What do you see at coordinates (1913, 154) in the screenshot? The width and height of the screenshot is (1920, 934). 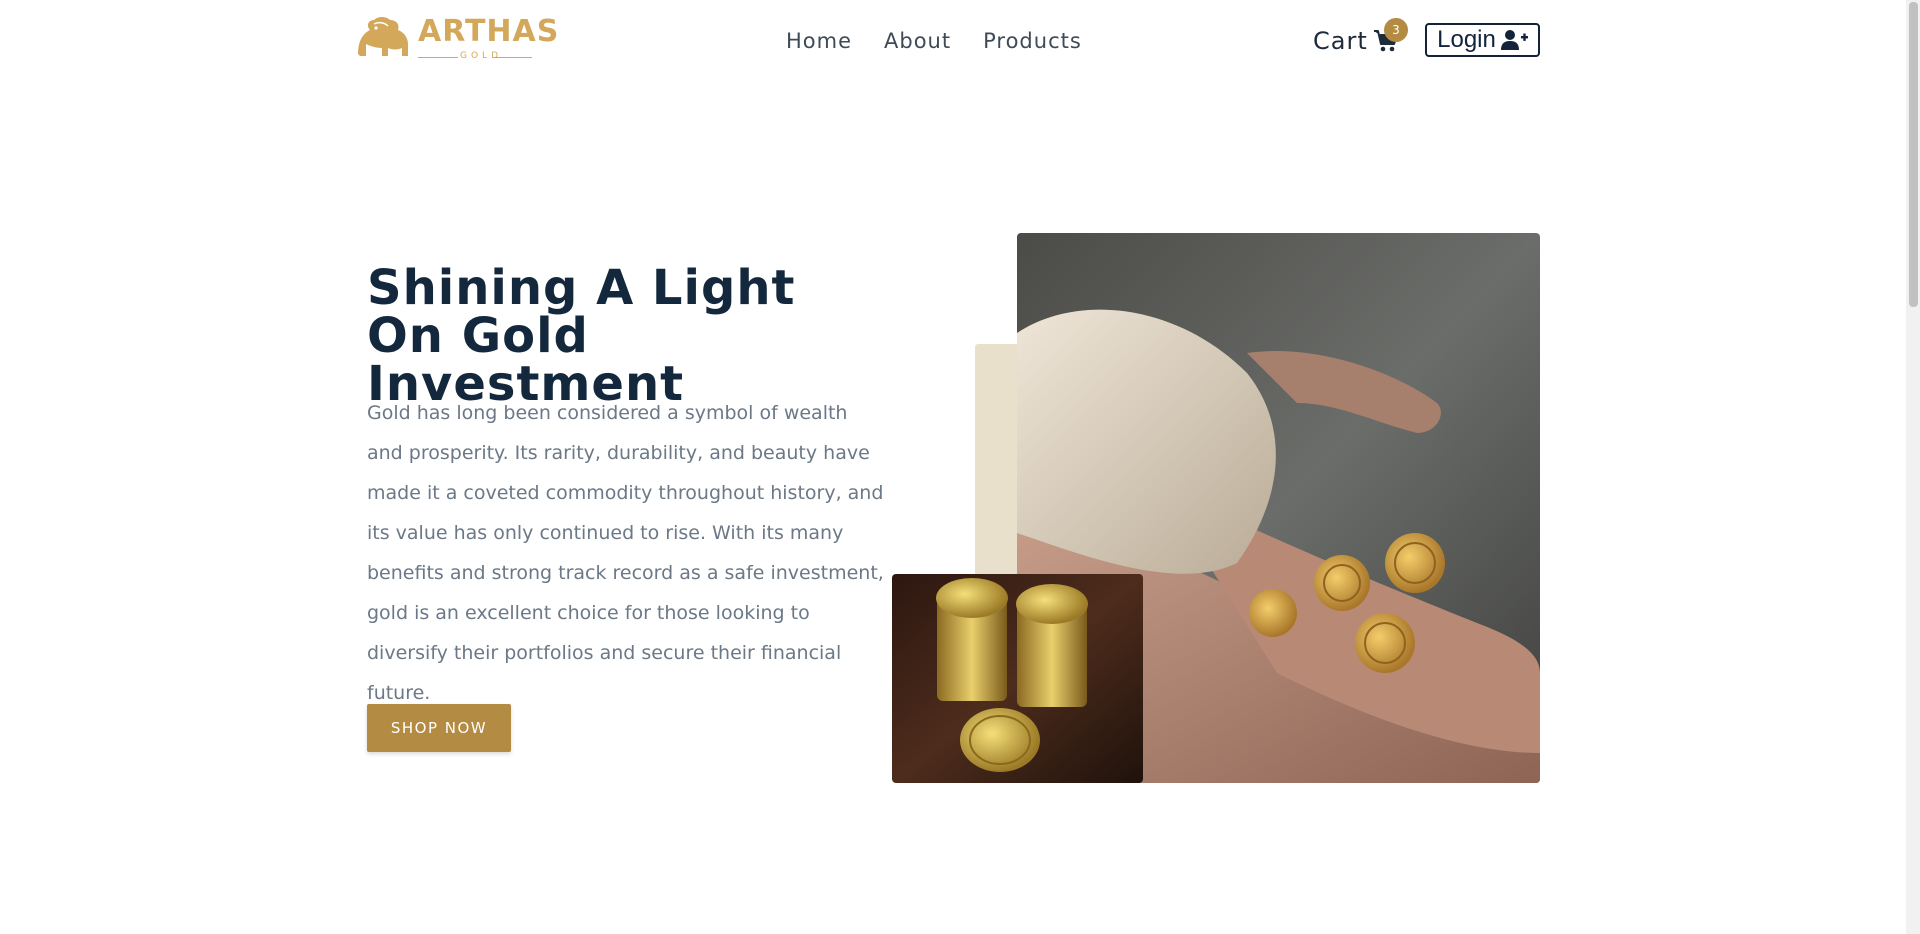 I see `scrollbar-thumb` at bounding box center [1913, 154].